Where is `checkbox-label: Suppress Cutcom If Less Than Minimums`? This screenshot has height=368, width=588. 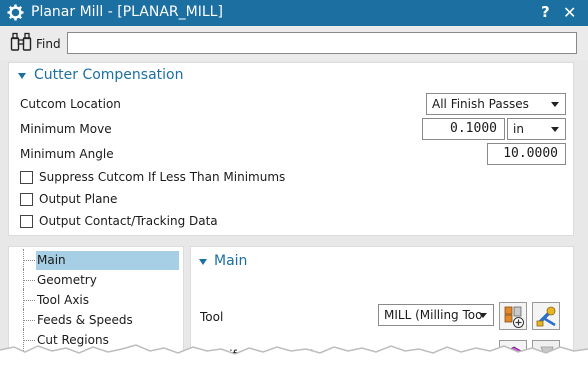 checkbox-label: Suppress Cutcom If Less Than Minimums is located at coordinates (162, 177).